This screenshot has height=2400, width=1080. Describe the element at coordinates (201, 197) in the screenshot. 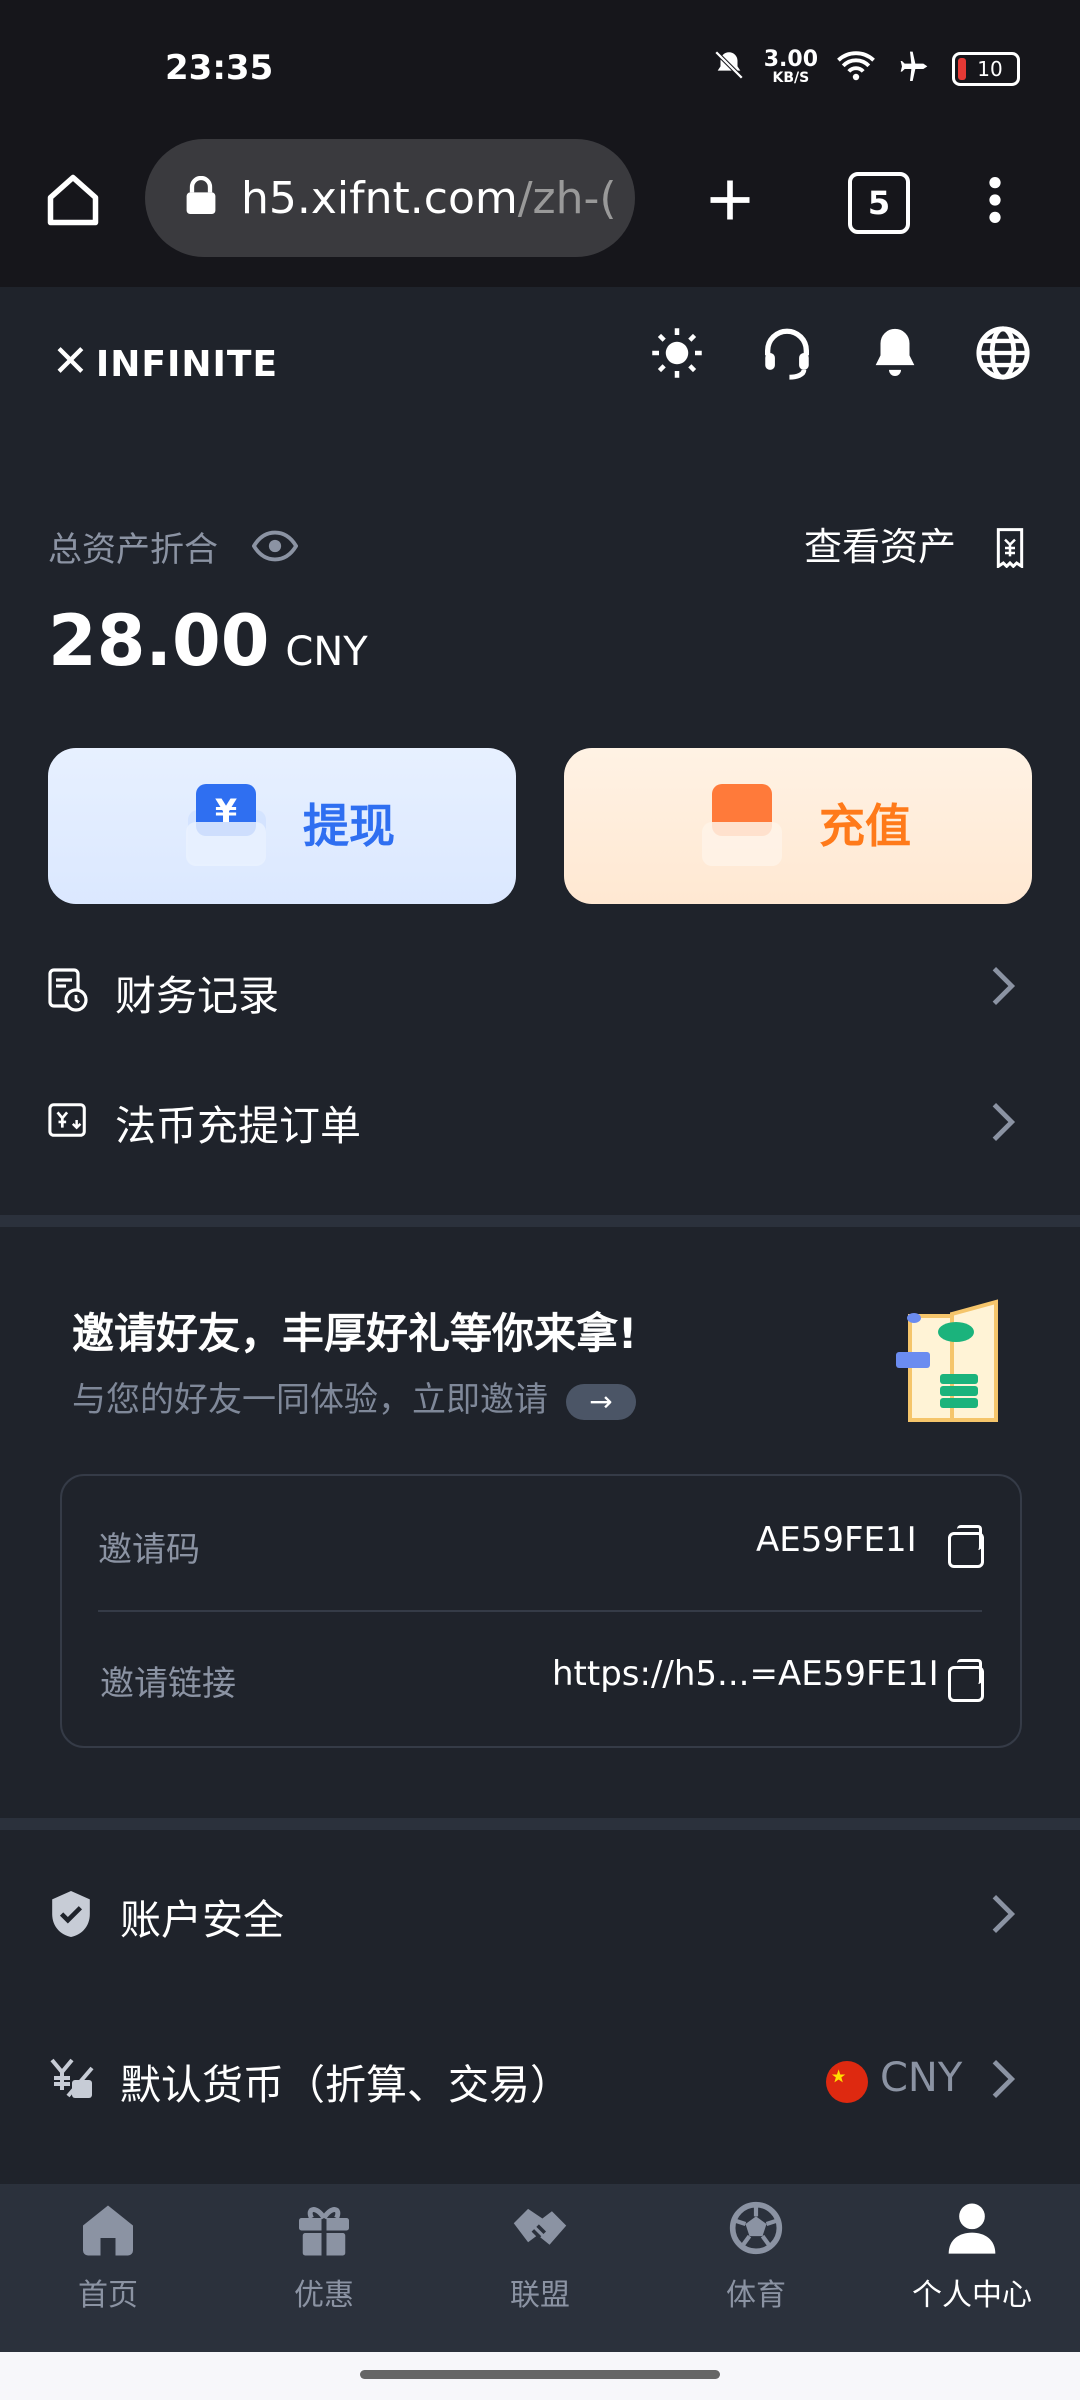

I see `lock-icon` at that location.